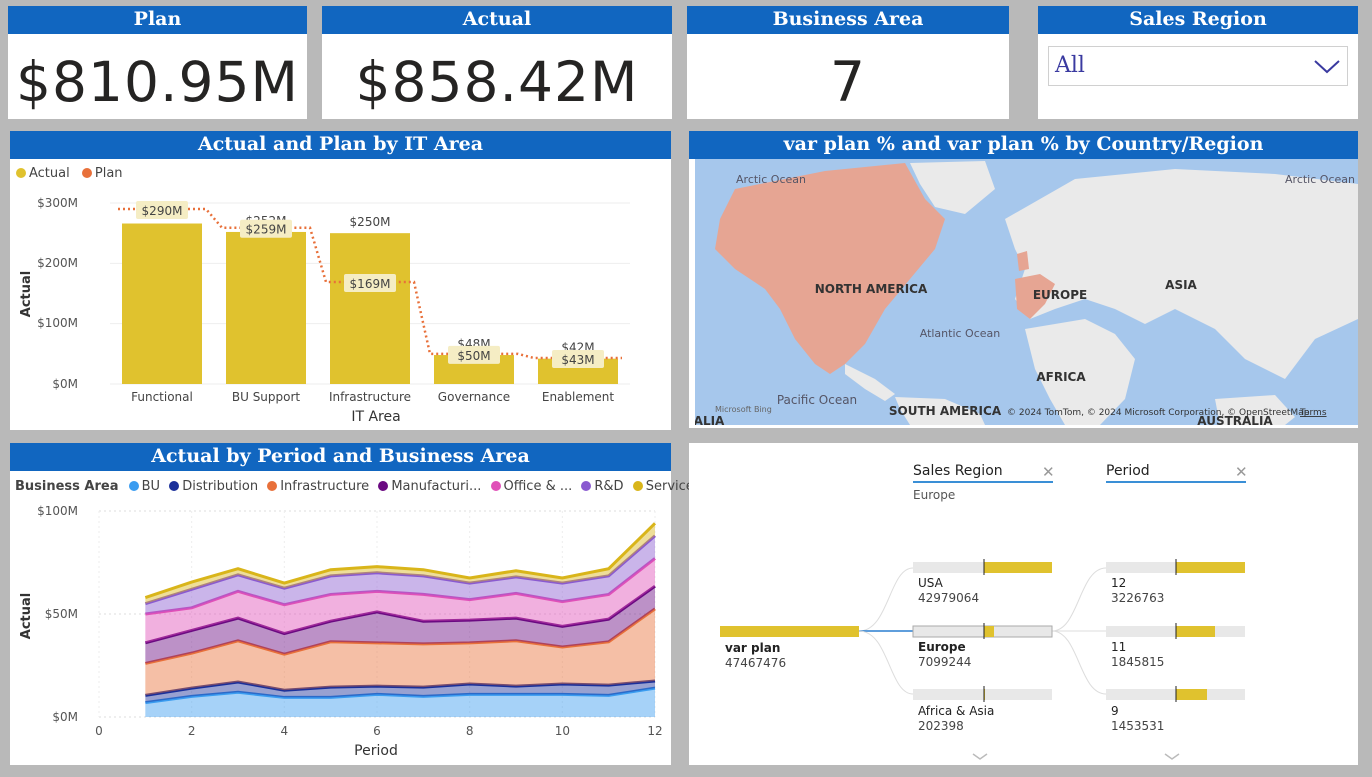  Describe the element at coordinates (474, 397) in the screenshot. I see `bar-category-label: Governance` at that location.